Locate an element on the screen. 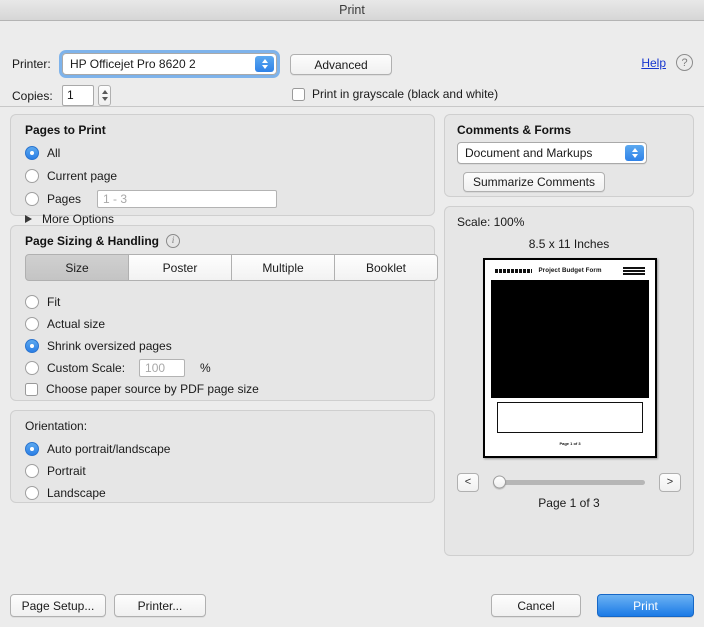 This screenshot has height=627, width=704. more-options-toggle: More Options is located at coordinates (69, 219).